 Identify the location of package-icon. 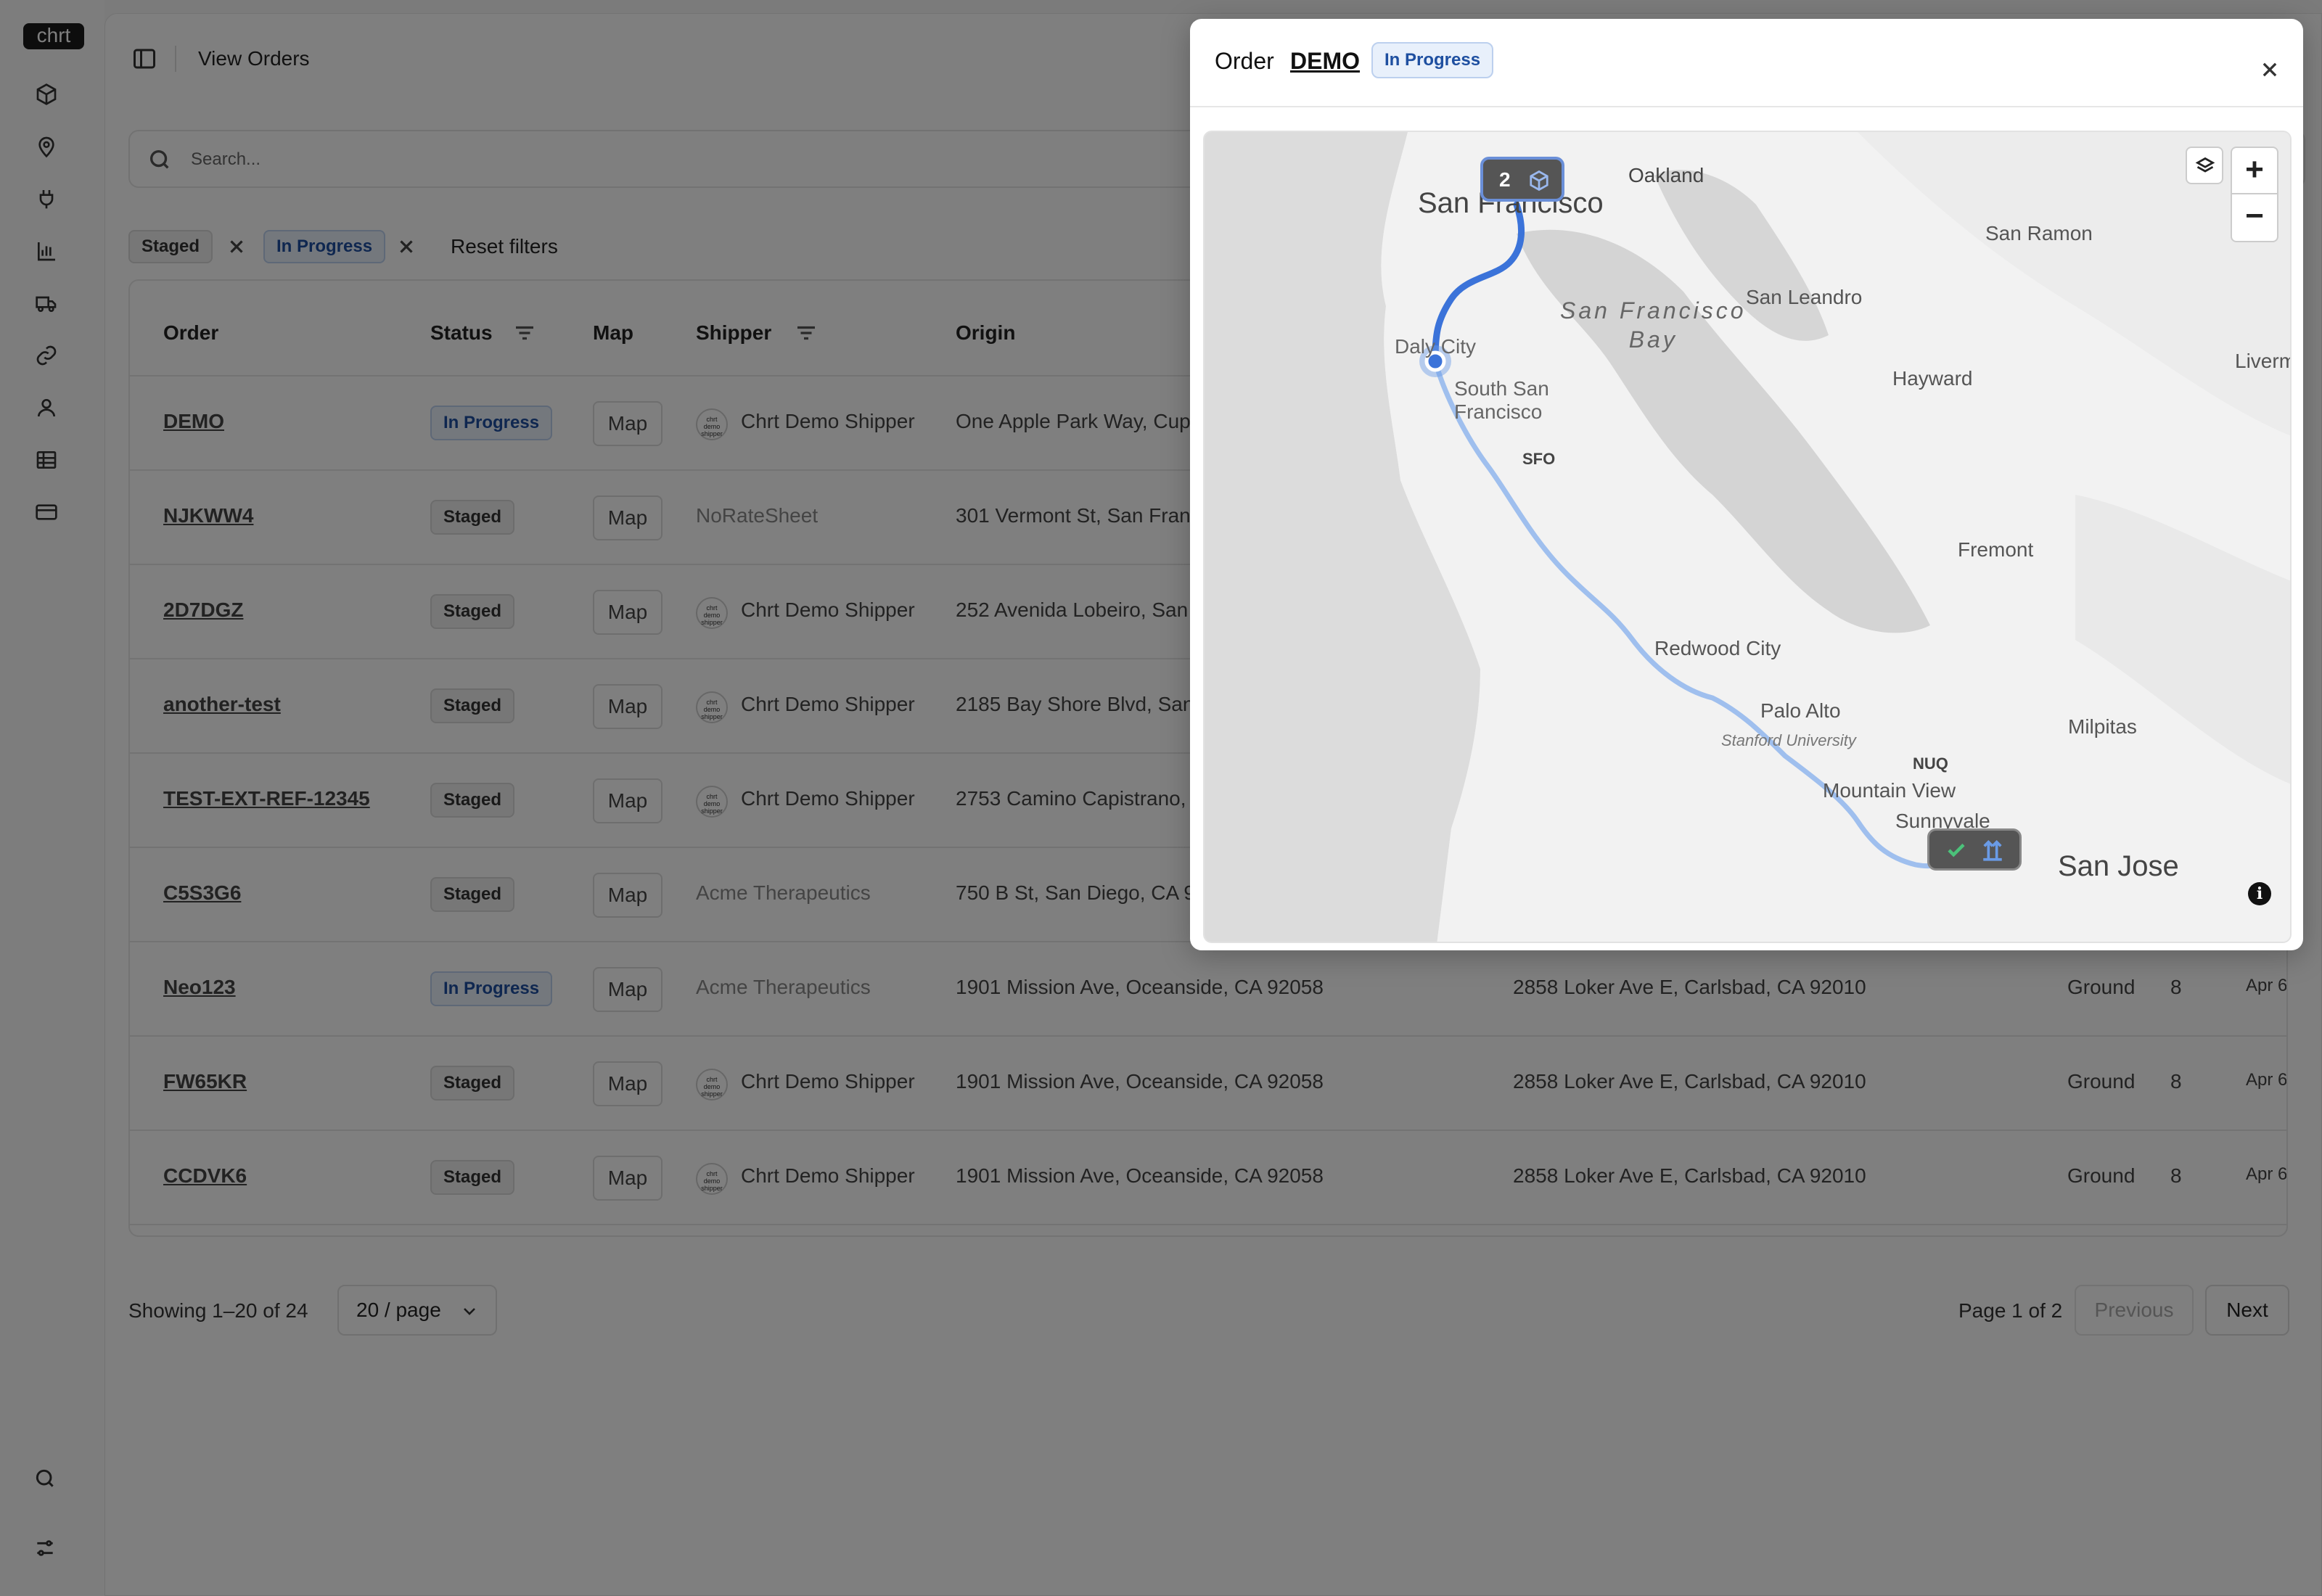
(1539, 181).